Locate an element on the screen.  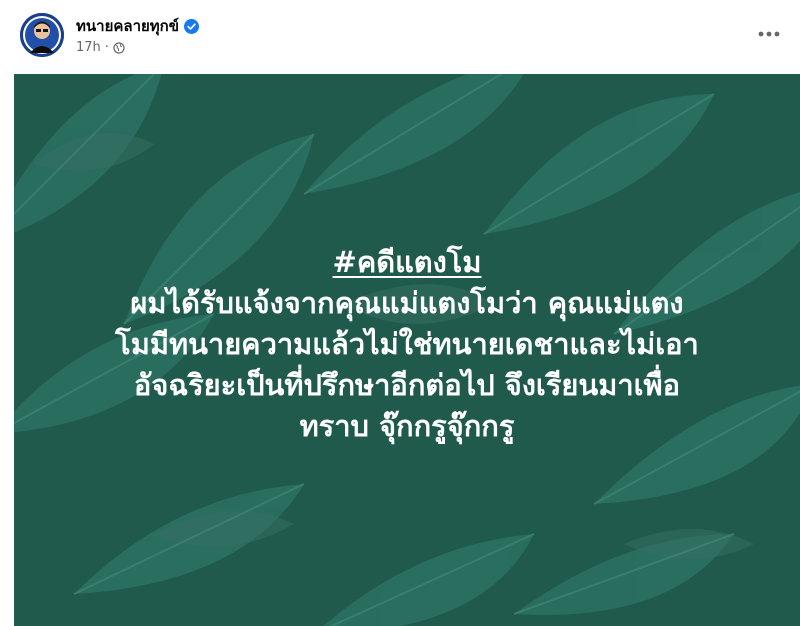
avatar-image is located at coordinates (42, 35).